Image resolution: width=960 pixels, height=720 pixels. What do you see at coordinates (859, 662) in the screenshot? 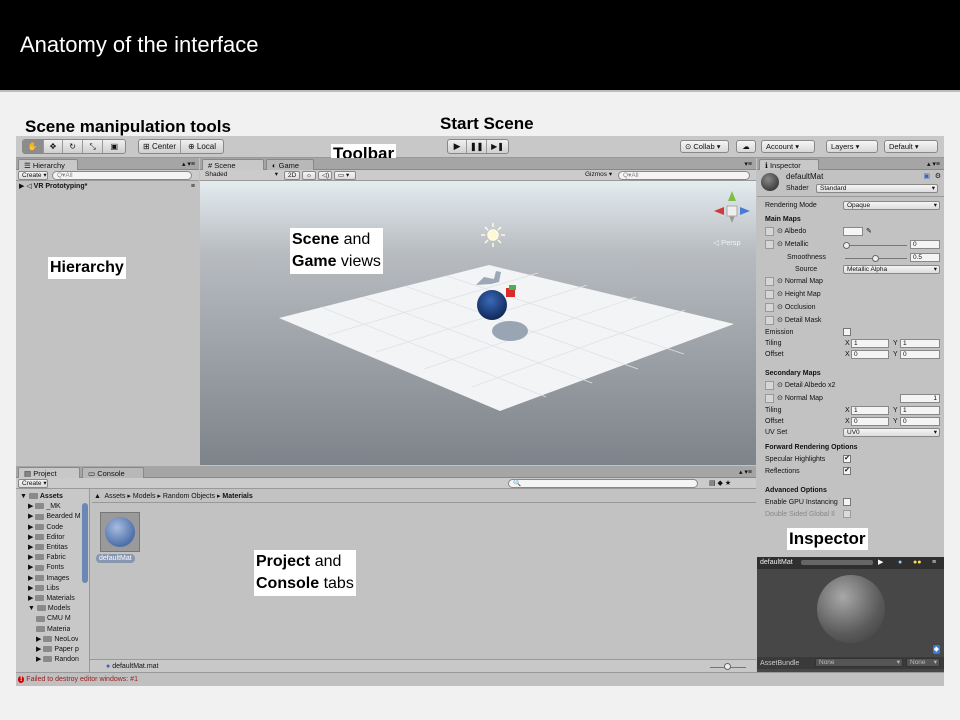
I see `asset-bundle-dropdown: None ▾` at bounding box center [859, 662].